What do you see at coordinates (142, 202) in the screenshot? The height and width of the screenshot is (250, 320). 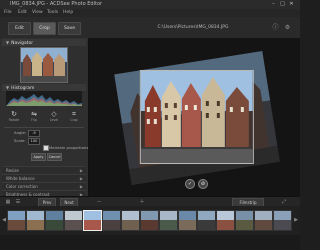 I see `zoom-in-icon: ＋` at bounding box center [142, 202].